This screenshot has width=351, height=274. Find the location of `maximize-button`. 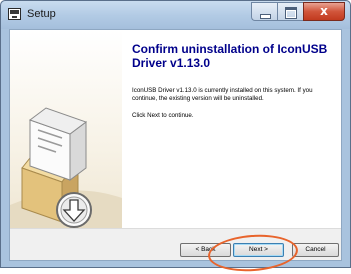

maximize-button is located at coordinates (290, 11).